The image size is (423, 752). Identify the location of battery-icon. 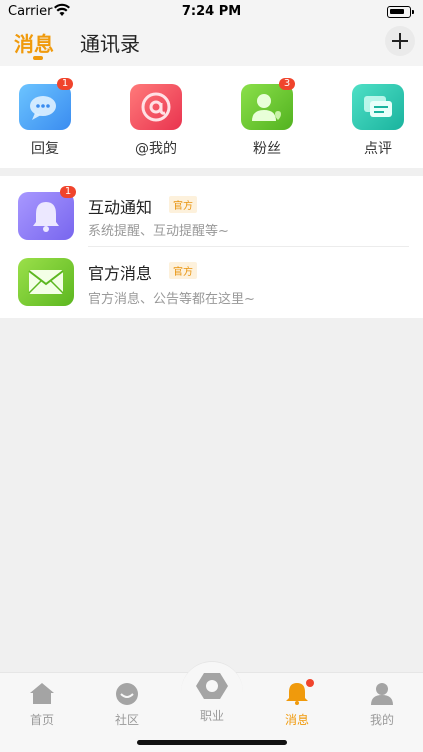
(400, 12).